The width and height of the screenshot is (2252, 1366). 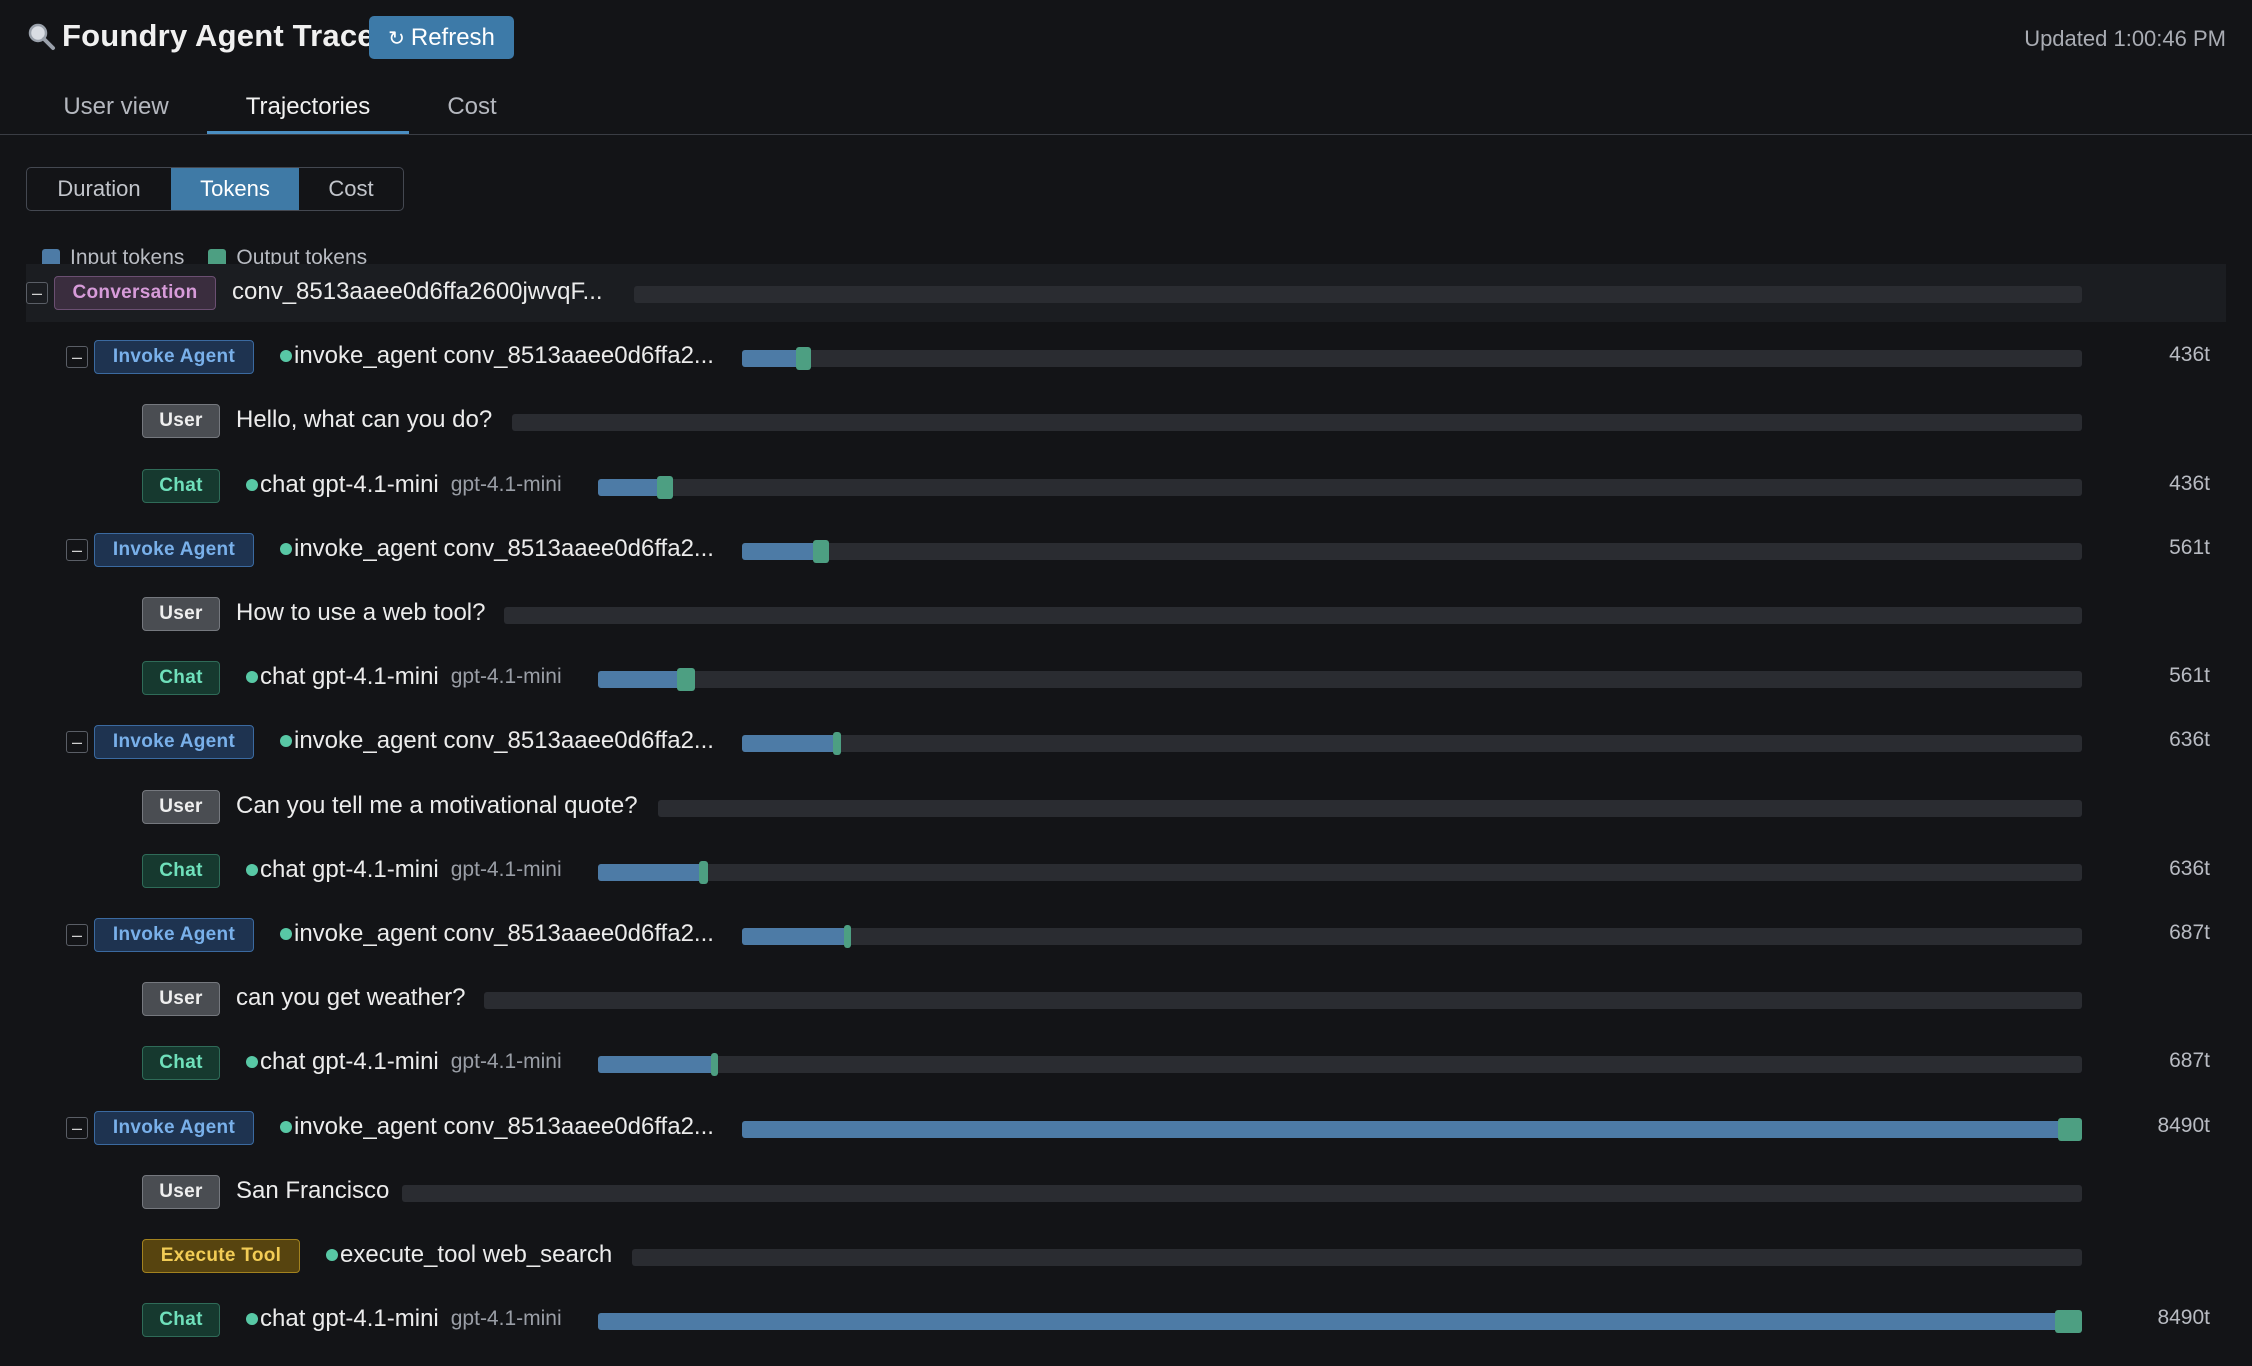 I want to click on trace-row-chat: Chat chat gpt-4.1-mini gpt-4.1-mini 687t, so click(x=1126, y=1063).